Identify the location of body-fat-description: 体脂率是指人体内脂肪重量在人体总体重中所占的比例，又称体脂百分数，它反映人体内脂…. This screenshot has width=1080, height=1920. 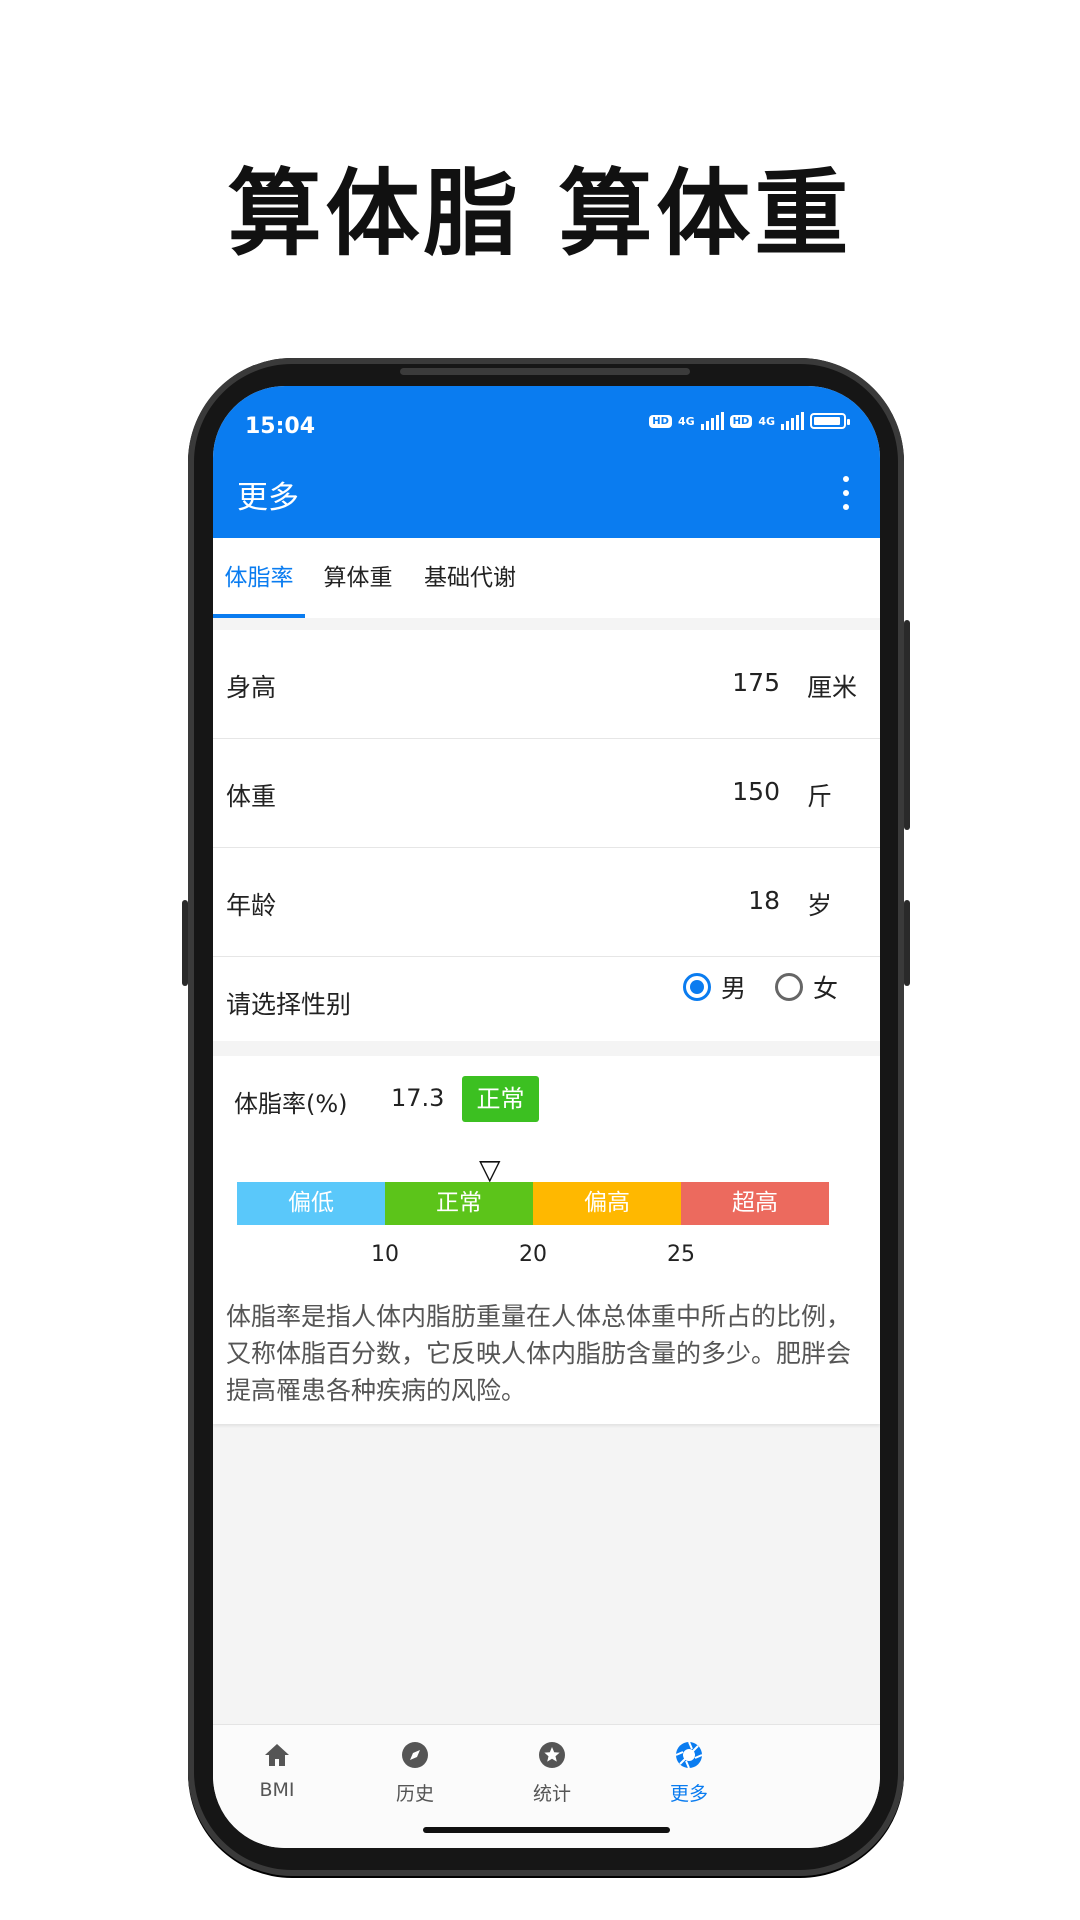
(539, 1353).